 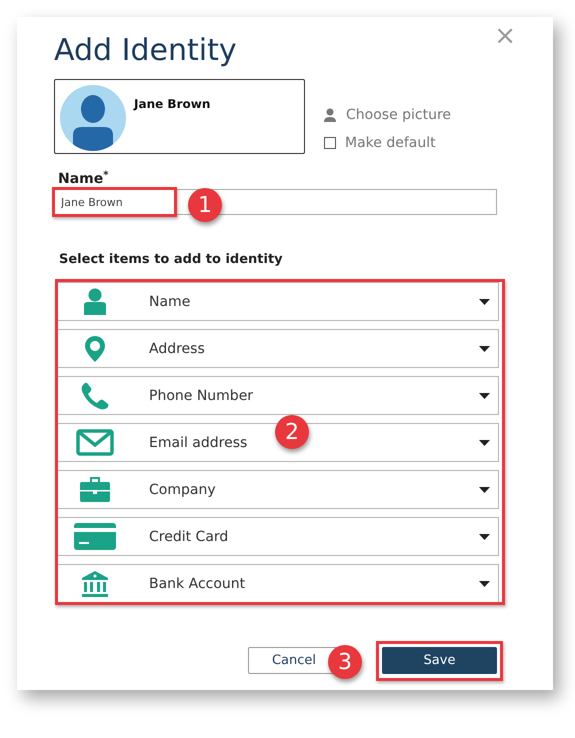 What do you see at coordinates (105, 177) in the screenshot?
I see `required-mark: *` at bounding box center [105, 177].